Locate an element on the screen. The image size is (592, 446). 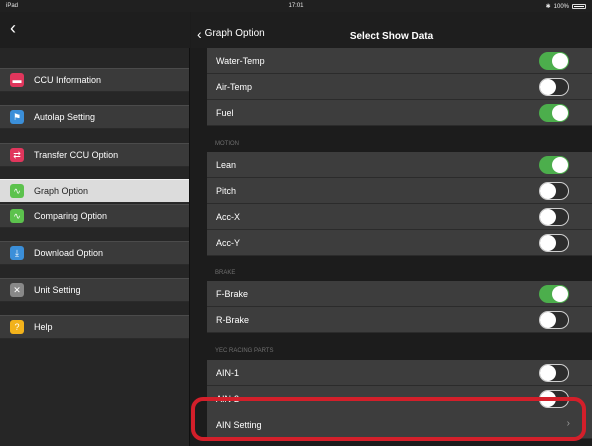
toggle-row-fuel: Fuel is located at coordinates (399, 113).